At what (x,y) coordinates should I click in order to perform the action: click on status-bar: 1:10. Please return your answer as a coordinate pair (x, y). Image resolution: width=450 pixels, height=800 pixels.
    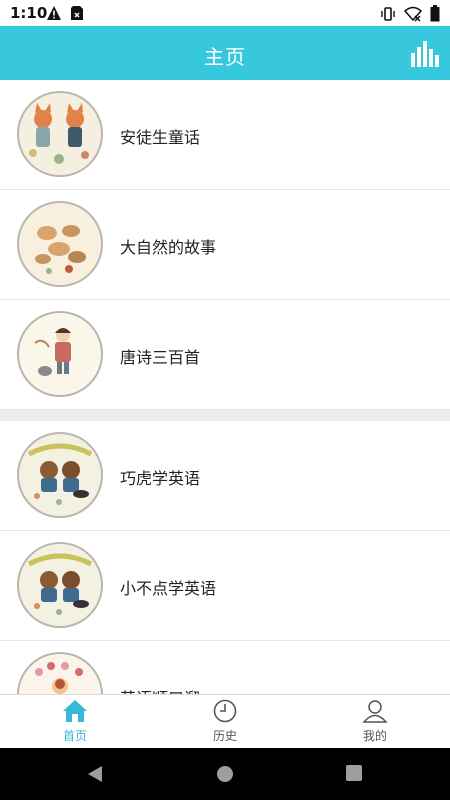
    Looking at the image, I should click on (225, 13).